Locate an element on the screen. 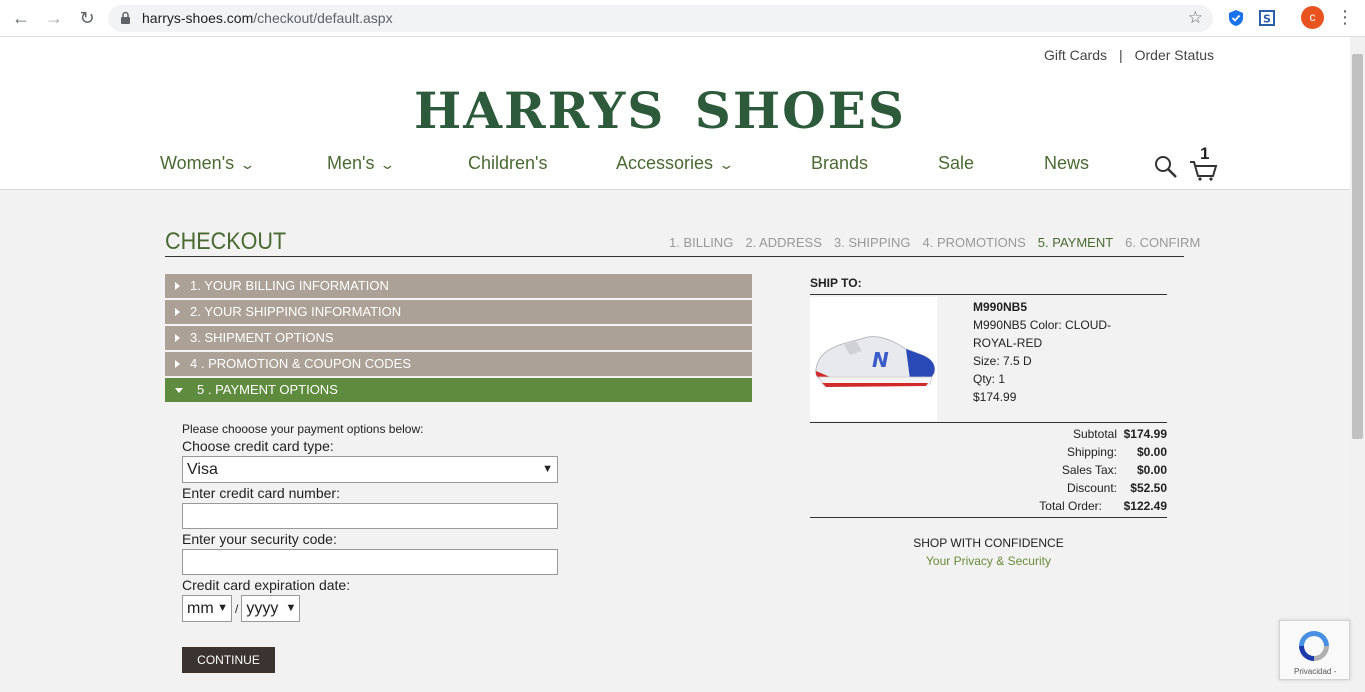 The width and height of the screenshot is (1365, 692). product-color-line2: ROYAL-RED is located at coordinates (1008, 343).